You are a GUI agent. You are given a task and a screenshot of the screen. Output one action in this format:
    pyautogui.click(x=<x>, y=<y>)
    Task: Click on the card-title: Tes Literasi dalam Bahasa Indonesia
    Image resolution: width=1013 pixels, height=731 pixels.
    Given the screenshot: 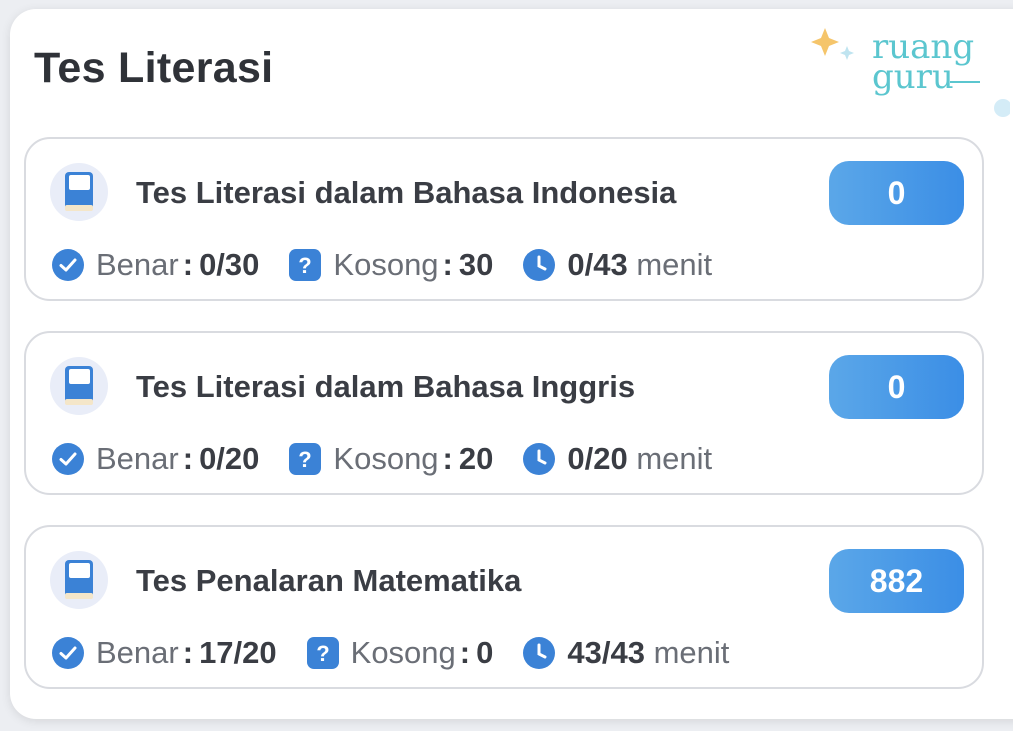 What is the action you would take?
    pyautogui.click(x=406, y=192)
    